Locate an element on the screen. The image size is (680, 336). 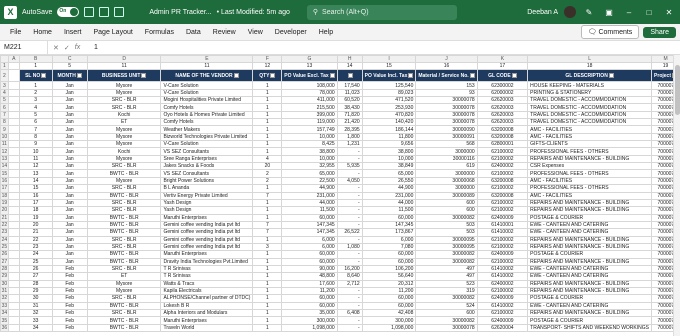
cell: 30 is located at coordinates (35, 298).